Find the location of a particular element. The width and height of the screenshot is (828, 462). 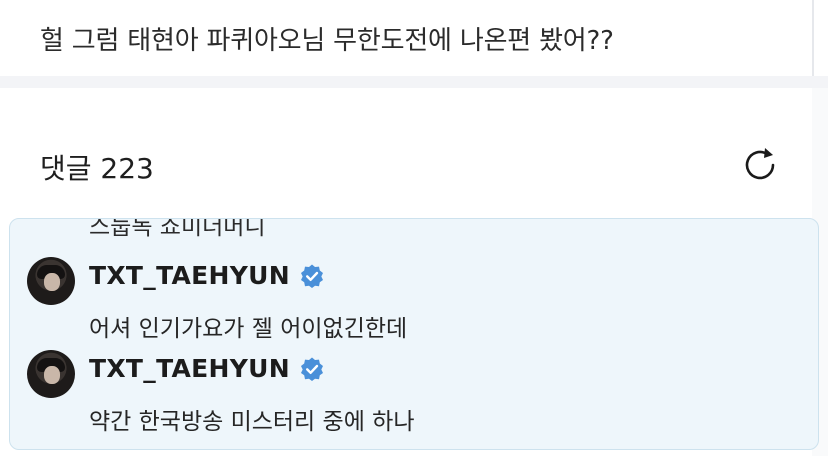

section-divider is located at coordinates (414, 82).